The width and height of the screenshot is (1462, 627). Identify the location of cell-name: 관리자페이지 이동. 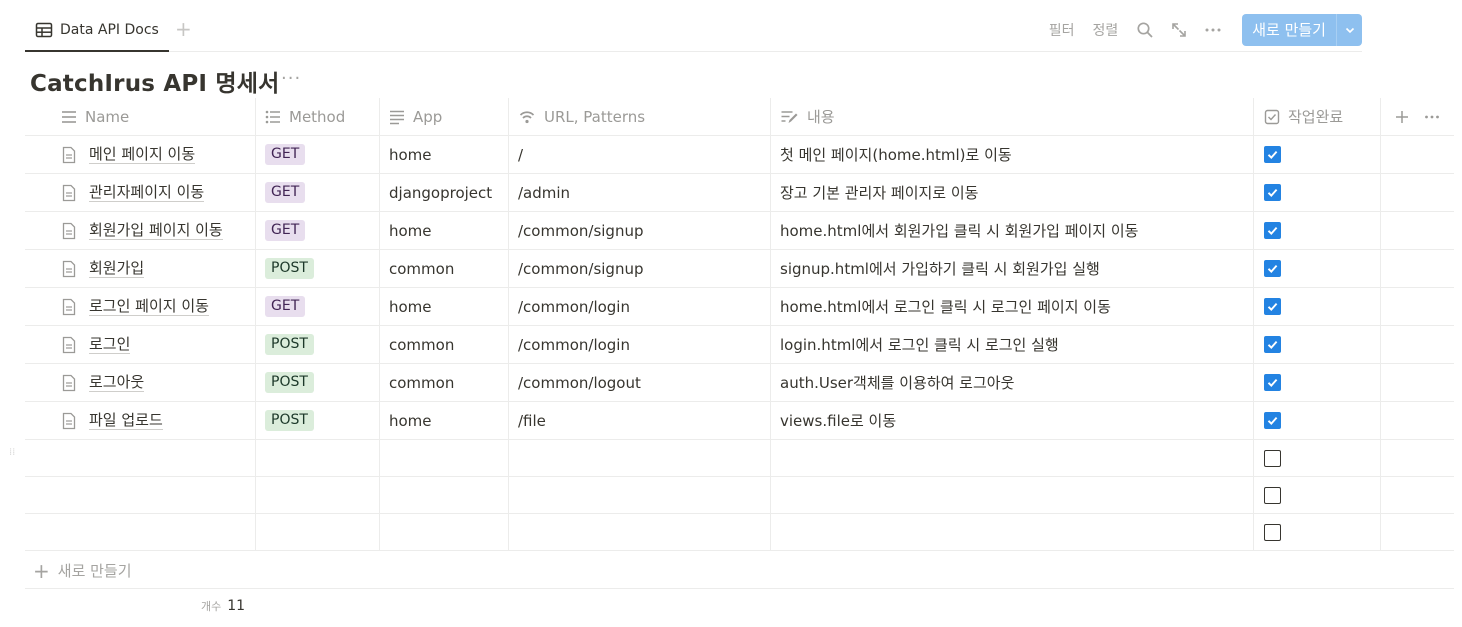
(140, 192).